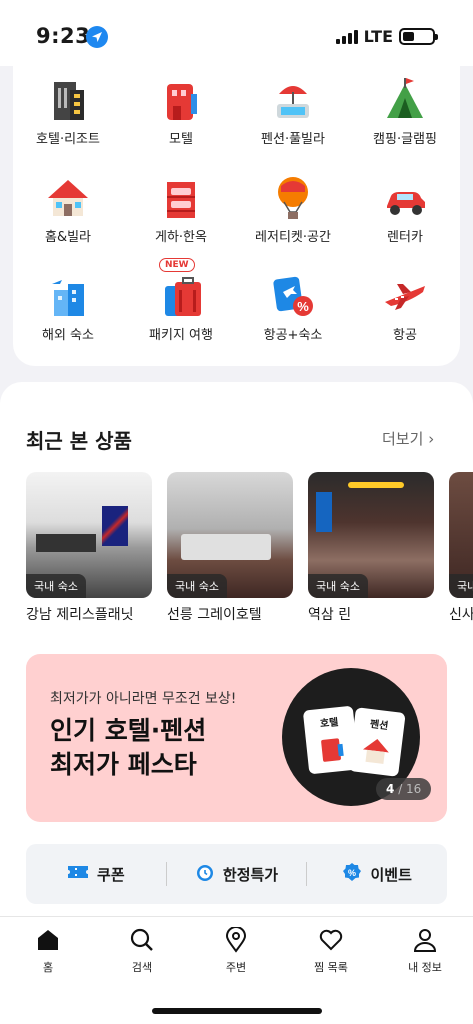 This screenshot has height=1024, width=473. I want to click on category-label: 패키지 여행, so click(181, 335).